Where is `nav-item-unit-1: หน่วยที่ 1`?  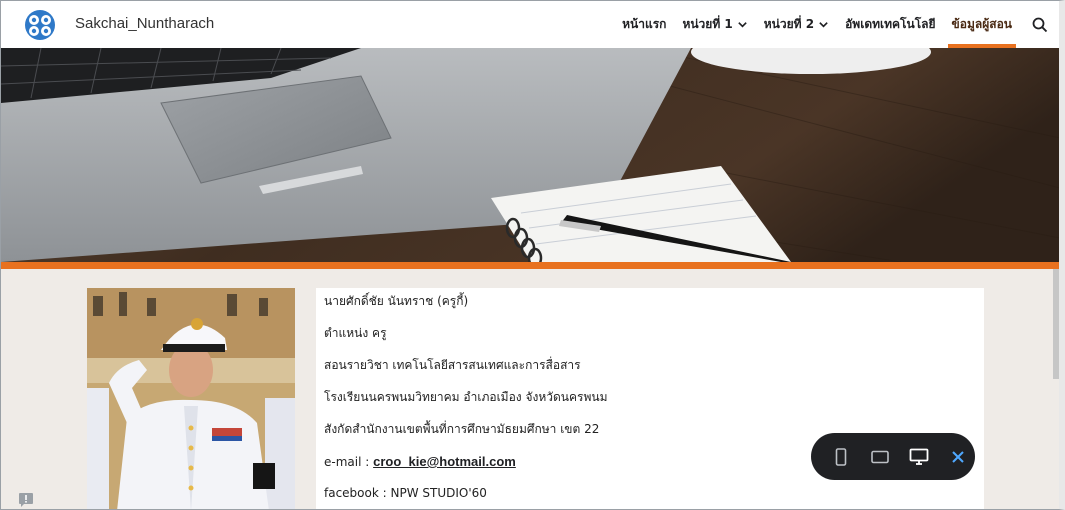
nav-item-unit-1: หน่วยที่ 1 is located at coordinates (714, 24).